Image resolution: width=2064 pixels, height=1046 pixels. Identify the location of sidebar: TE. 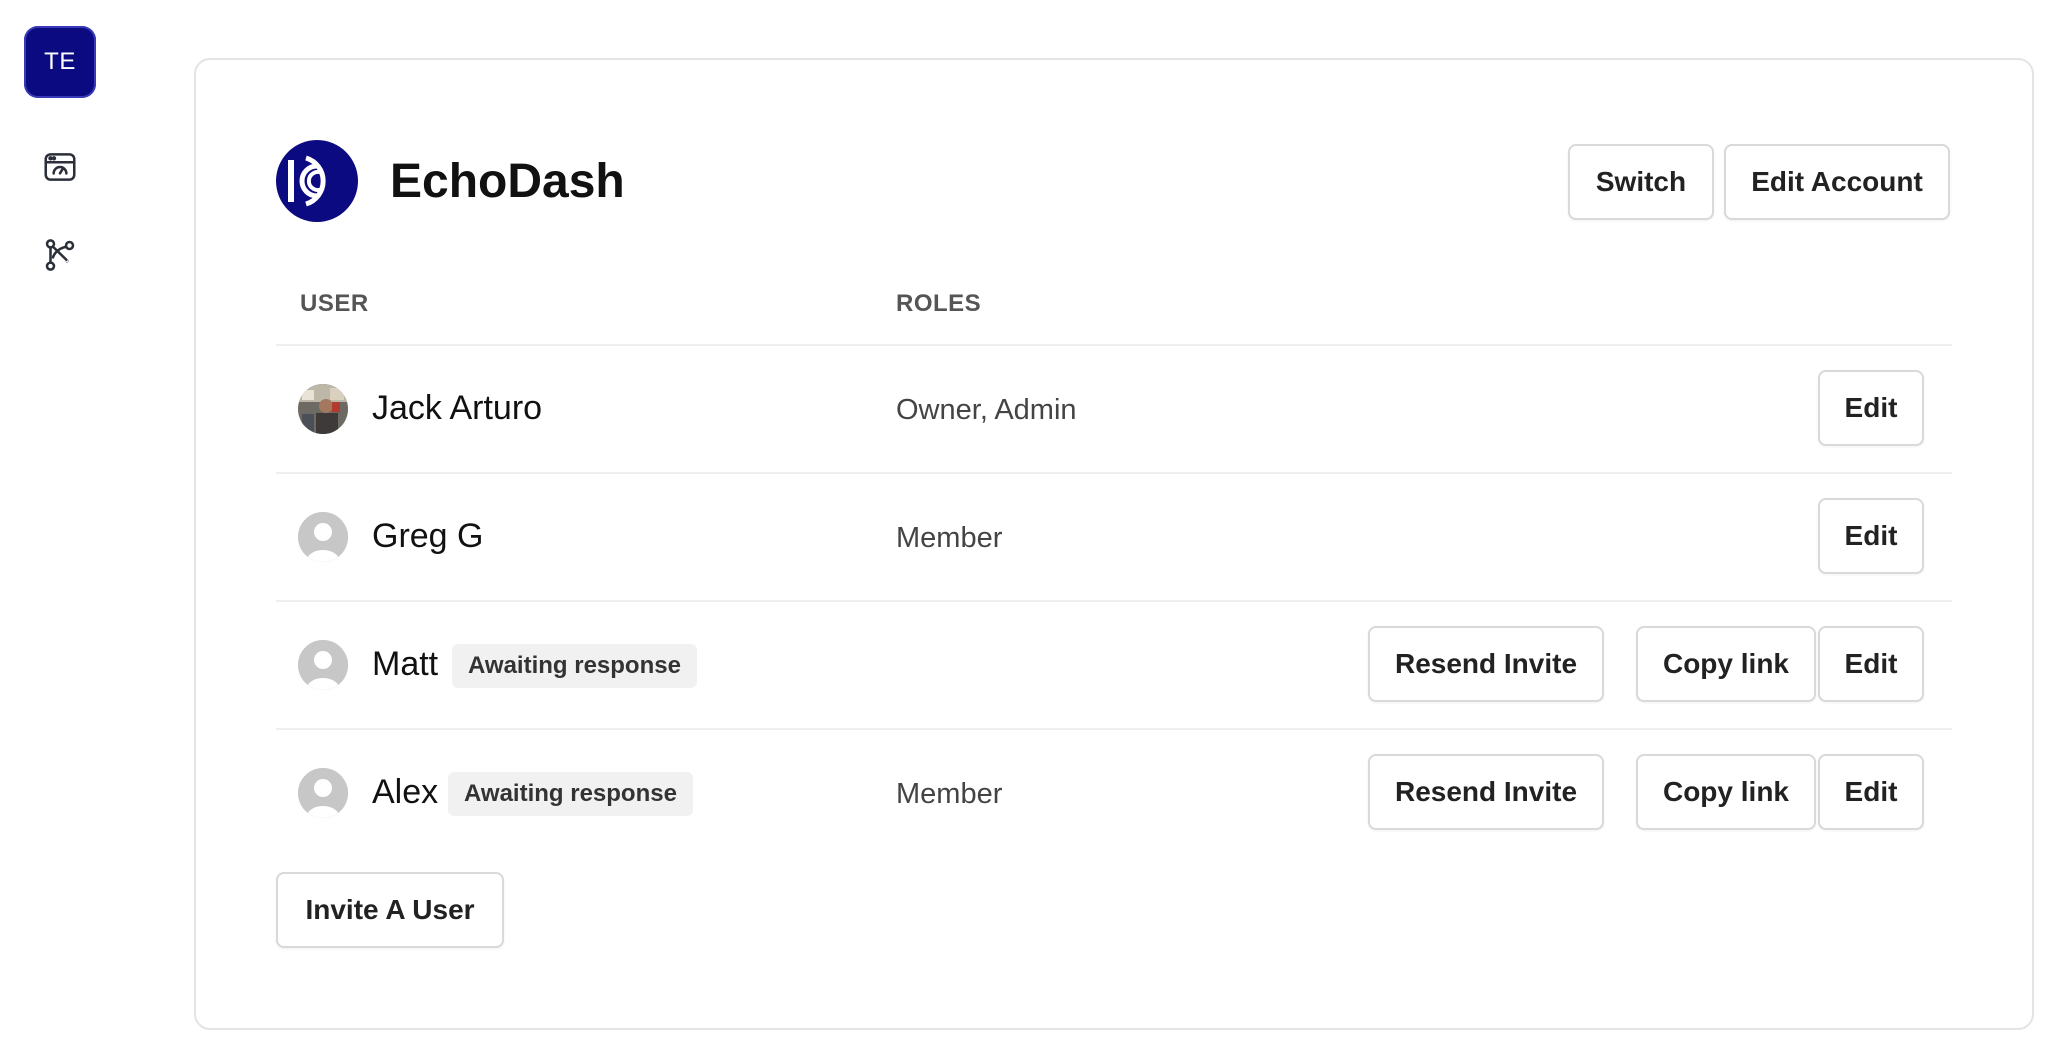
(60, 523).